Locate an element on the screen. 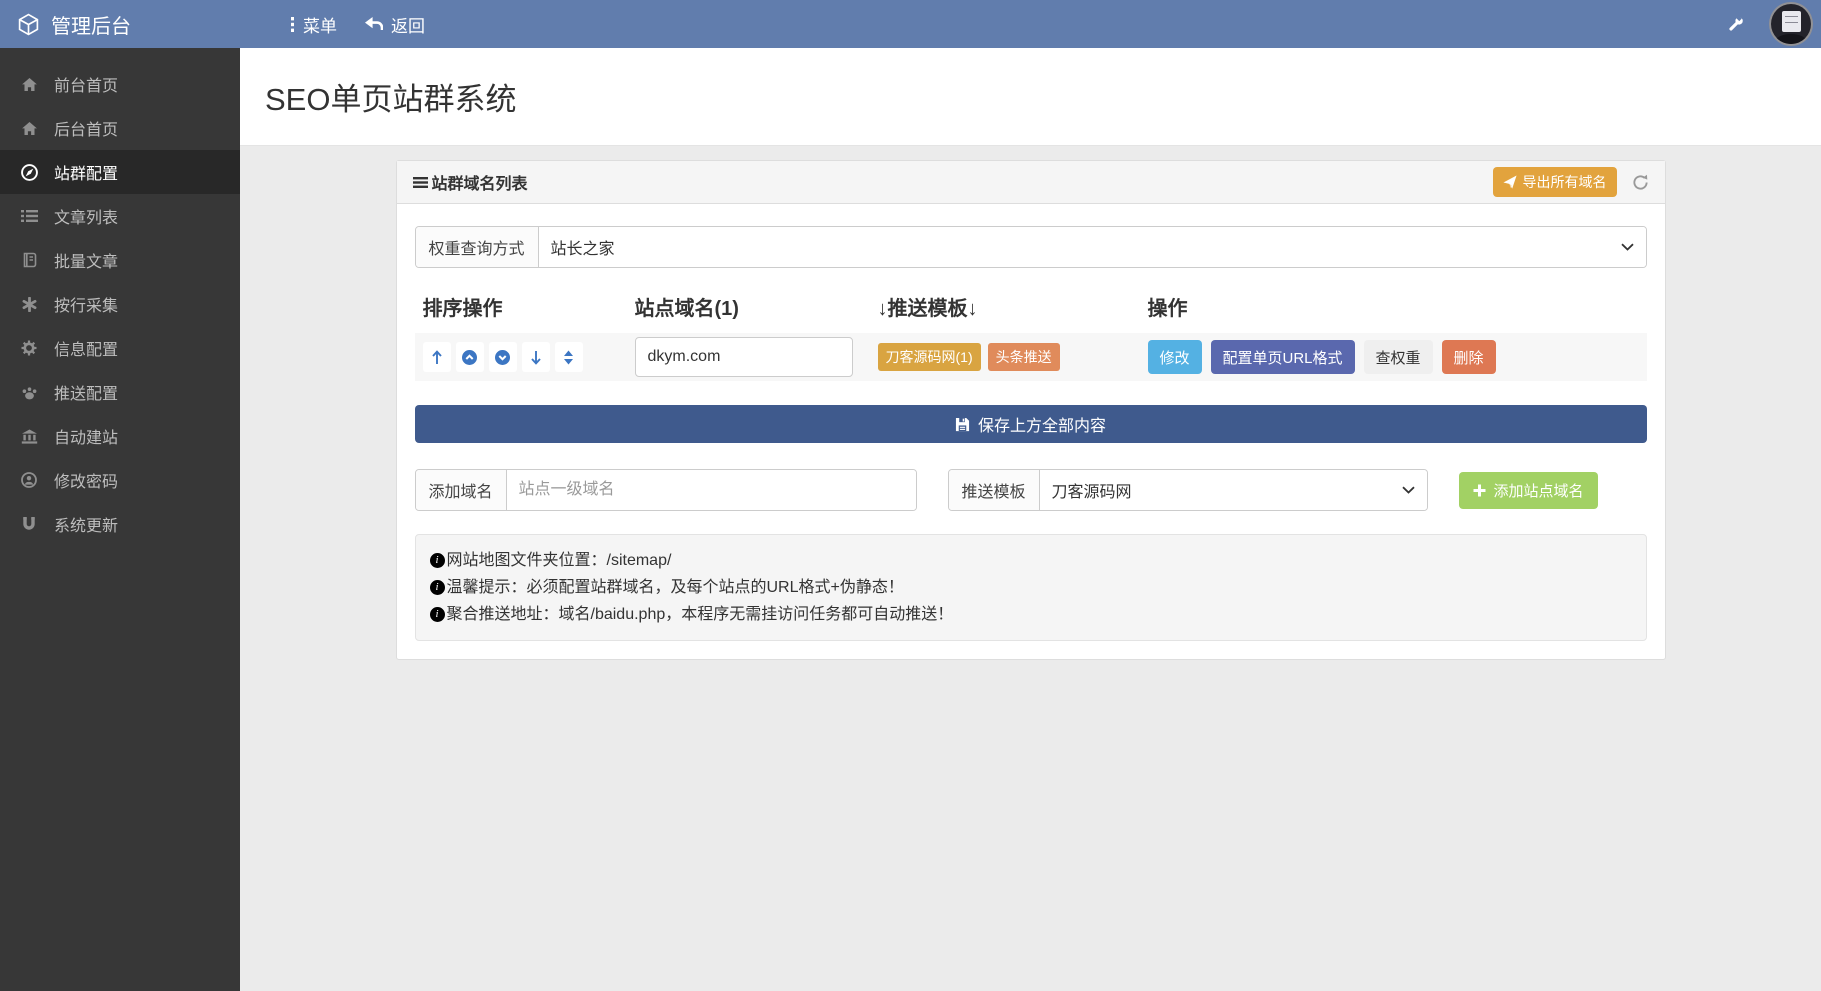  sidebar-item-label: 推送配置 is located at coordinates (86, 394).